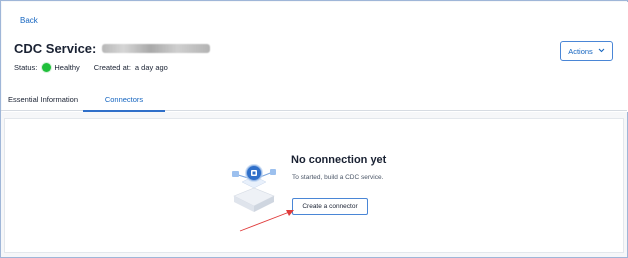 This screenshot has width=628, height=258. Describe the element at coordinates (580, 51) in the screenshot. I see `actions-label: Actions` at that location.